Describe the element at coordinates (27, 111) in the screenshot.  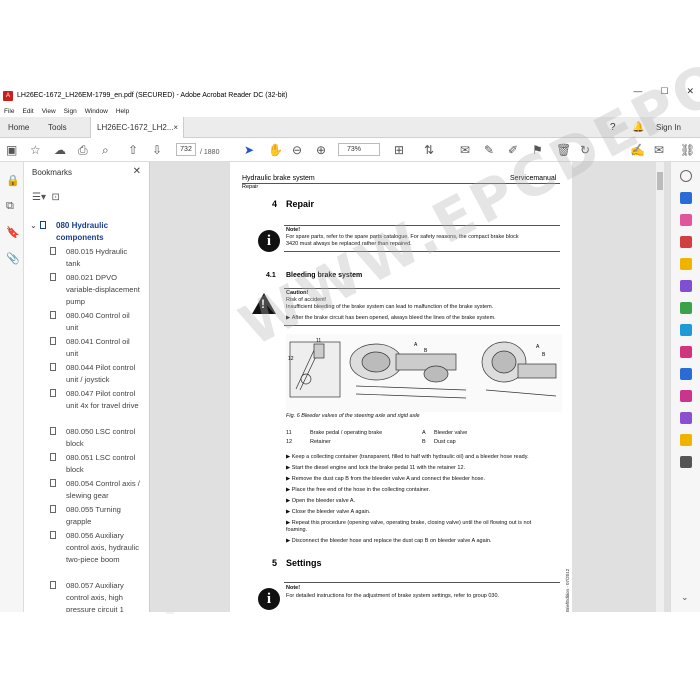
I see `menu-edit: Edit` at that location.